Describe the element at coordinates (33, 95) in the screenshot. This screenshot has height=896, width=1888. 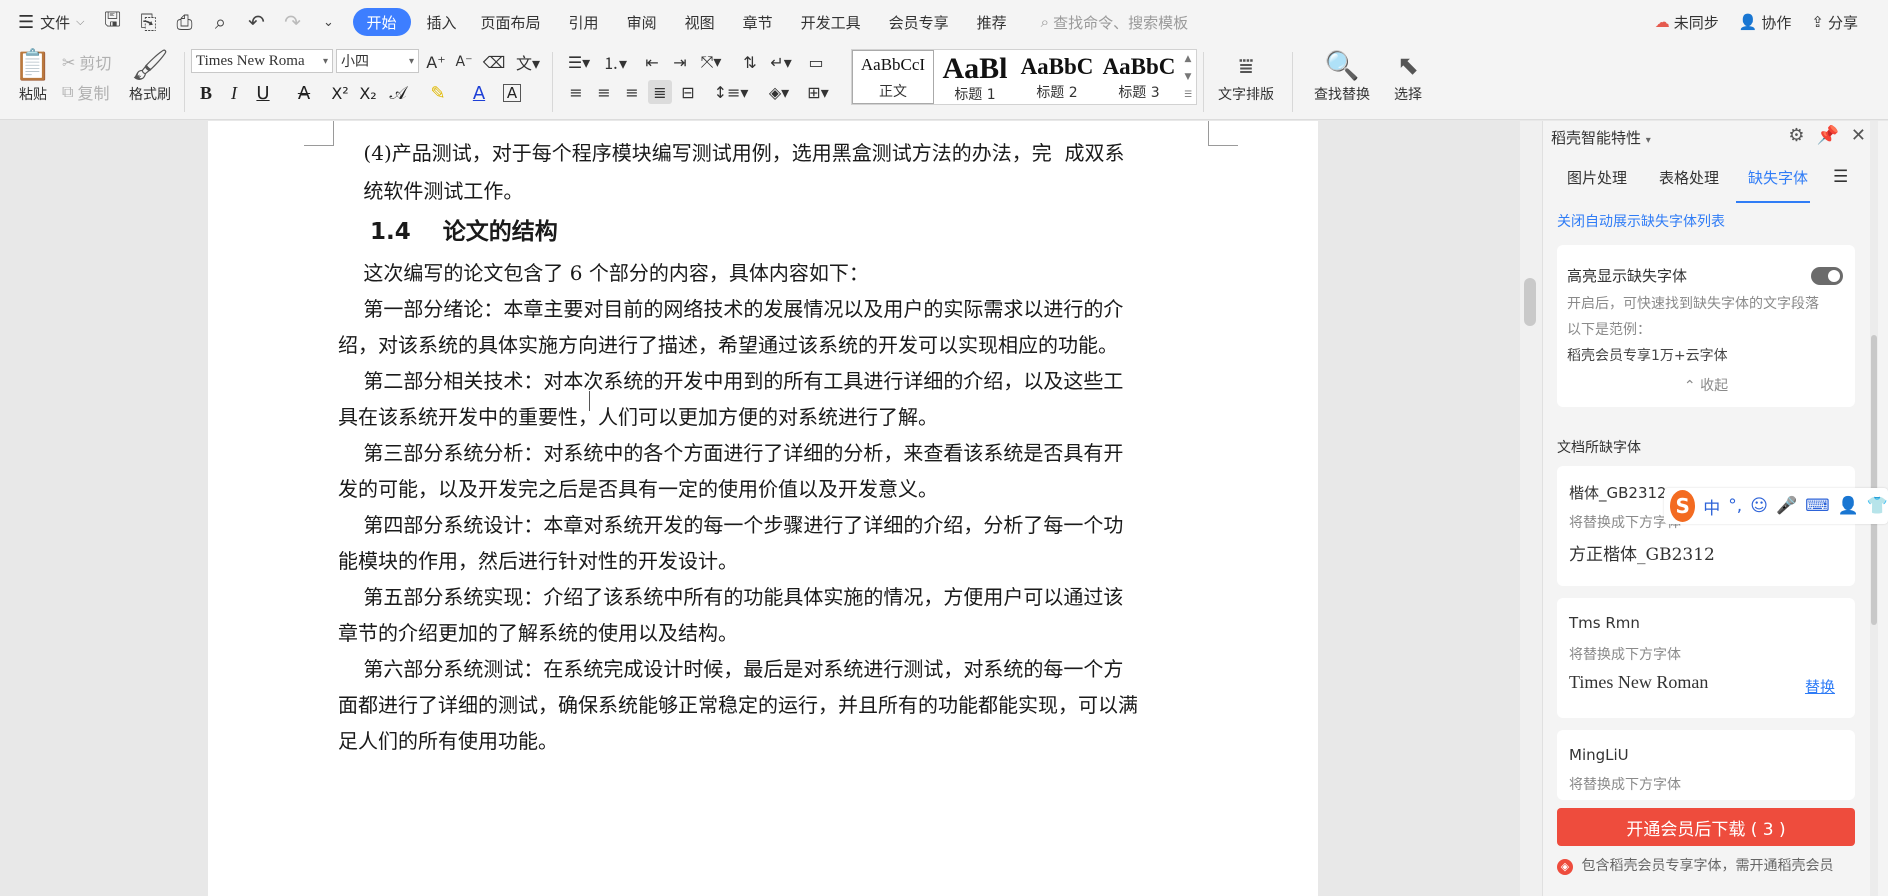
I see `paste-label: 粘贴` at that location.